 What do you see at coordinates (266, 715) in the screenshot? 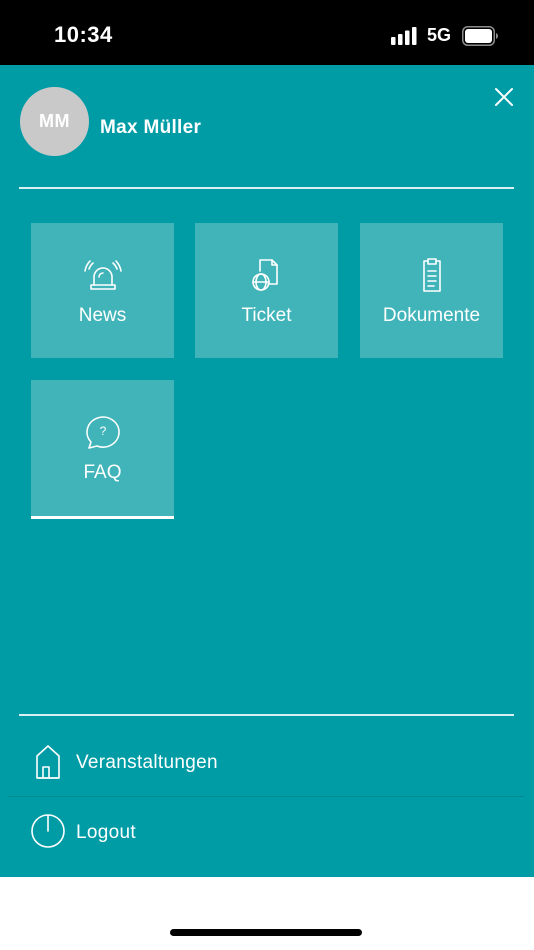
I see `footer-divider` at bounding box center [266, 715].